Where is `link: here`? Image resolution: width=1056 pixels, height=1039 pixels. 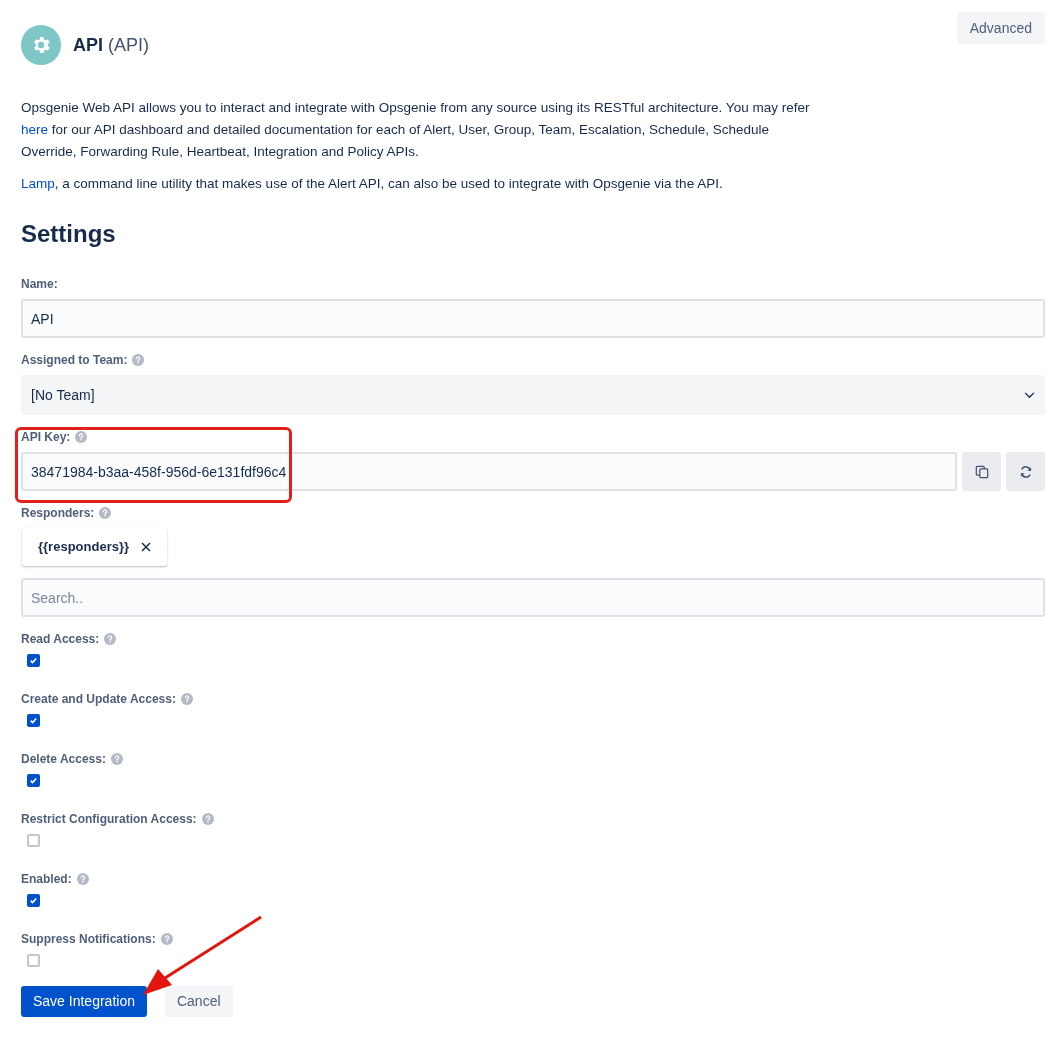
link: here is located at coordinates (35, 129).